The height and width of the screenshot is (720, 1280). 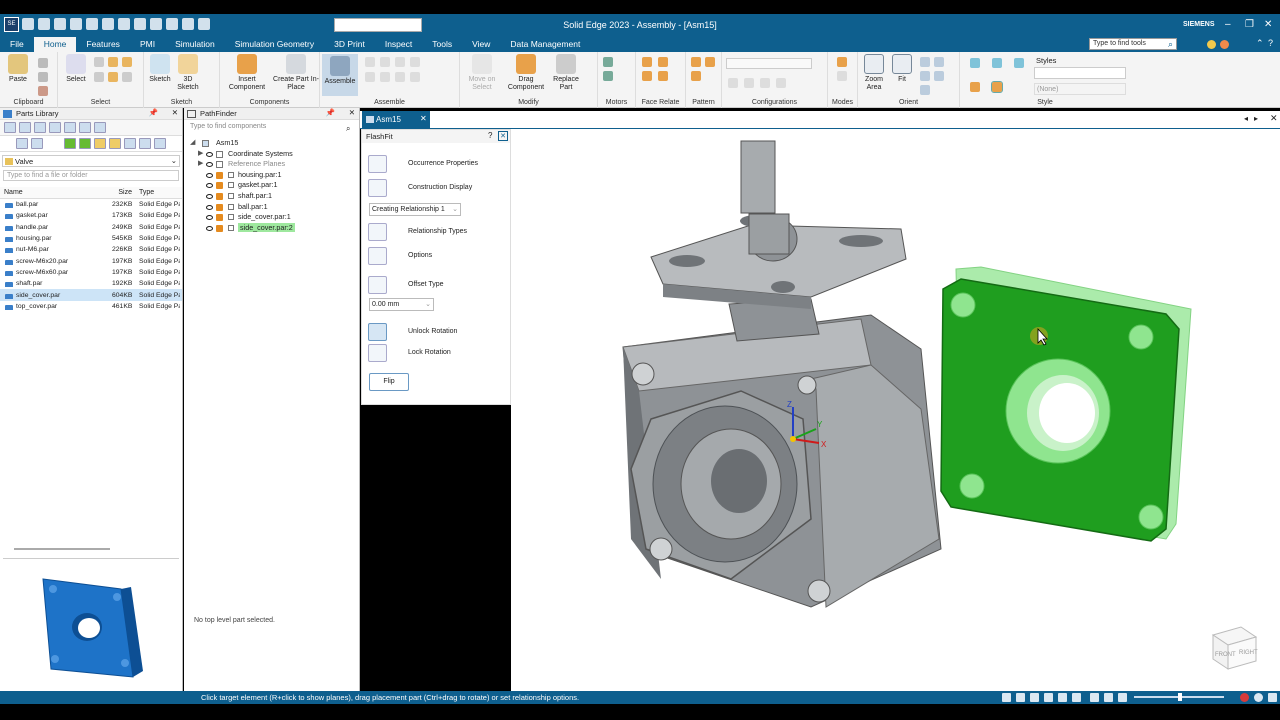 What do you see at coordinates (396, 120) in the screenshot?
I see `tab-asm15: Asm15 ✕` at bounding box center [396, 120].